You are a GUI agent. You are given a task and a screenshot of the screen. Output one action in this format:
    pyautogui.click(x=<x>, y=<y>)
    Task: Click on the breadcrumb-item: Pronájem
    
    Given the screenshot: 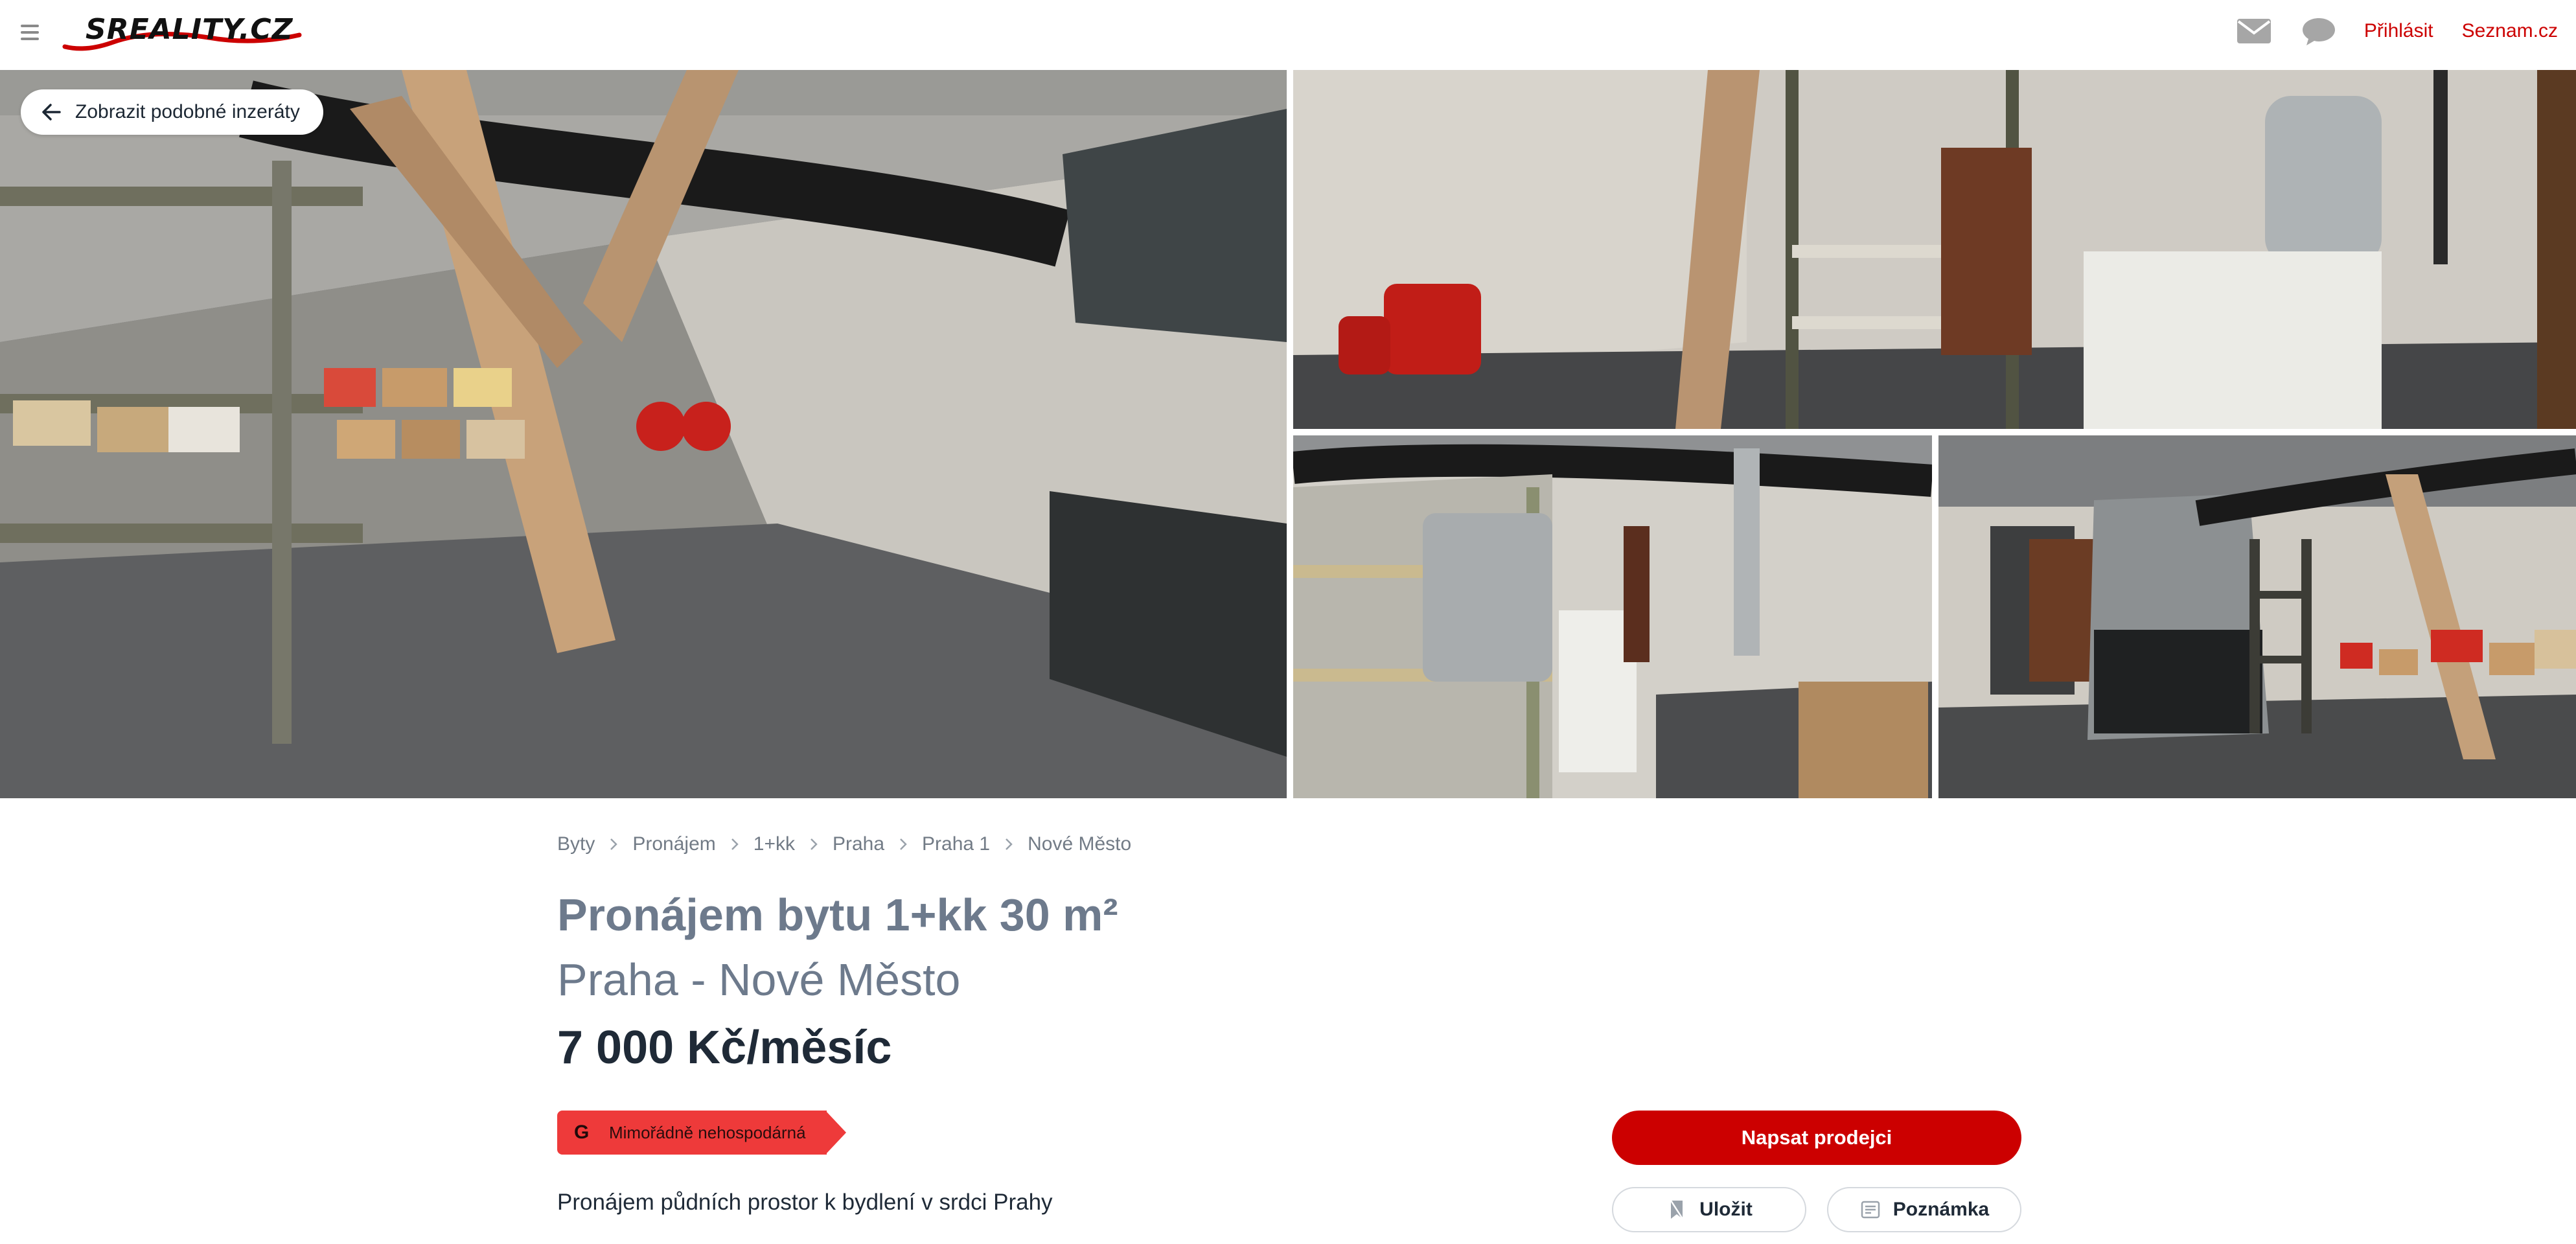 What is the action you would take?
    pyautogui.click(x=674, y=844)
    